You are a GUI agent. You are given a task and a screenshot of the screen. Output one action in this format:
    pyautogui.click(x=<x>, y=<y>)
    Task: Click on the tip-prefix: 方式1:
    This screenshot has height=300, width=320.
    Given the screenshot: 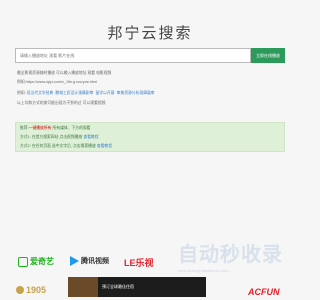 What is the action you would take?
    pyautogui.click(x=25, y=137)
    